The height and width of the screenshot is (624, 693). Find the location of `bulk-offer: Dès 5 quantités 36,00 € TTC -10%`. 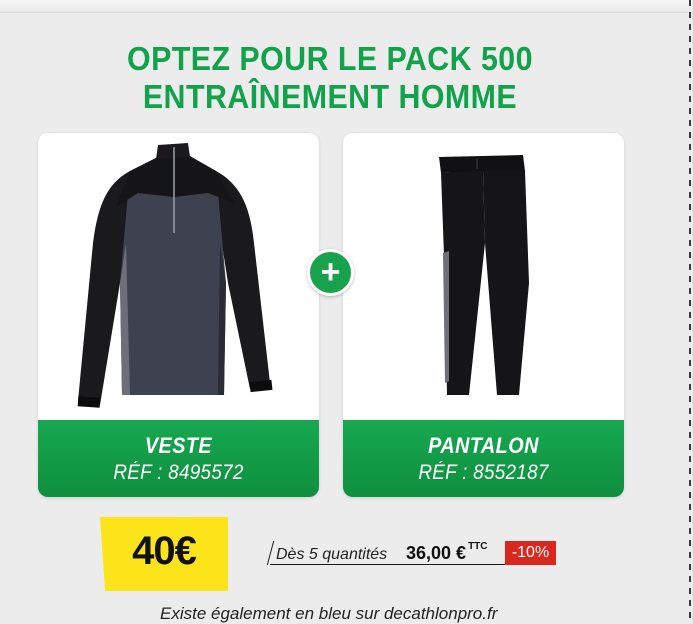

bulk-offer: Dès 5 quantités 36,00 € TTC -10% is located at coordinates (411, 552).